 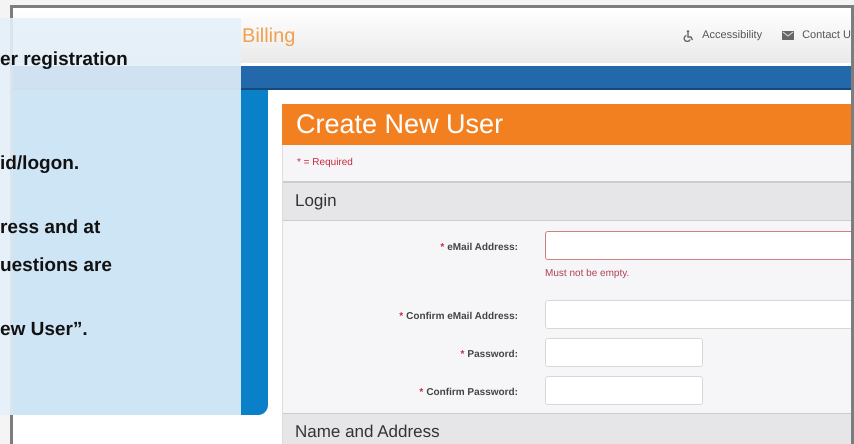 I want to click on field-label: * Confirm eMail Address:, so click(x=458, y=317).